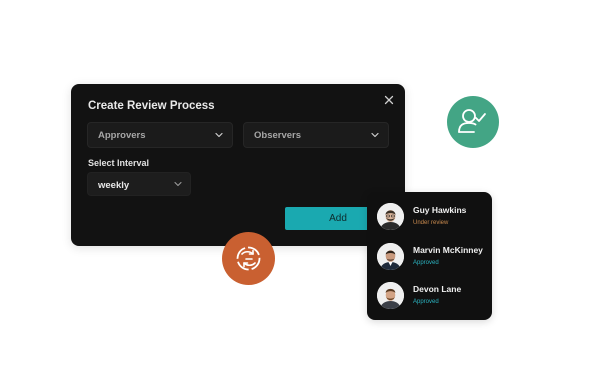 This screenshot has width=590, height=392. I want to click on reviewer-name: Marvin McKinney, so click(448, 250).